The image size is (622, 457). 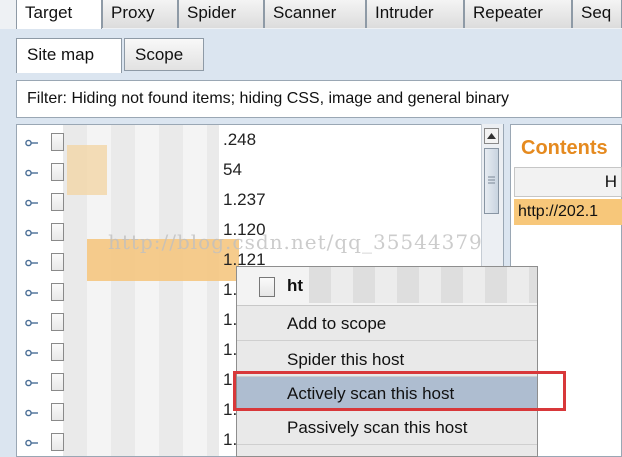 I want to click on tab-intruder: Intruder, so click(x=415, y=14).